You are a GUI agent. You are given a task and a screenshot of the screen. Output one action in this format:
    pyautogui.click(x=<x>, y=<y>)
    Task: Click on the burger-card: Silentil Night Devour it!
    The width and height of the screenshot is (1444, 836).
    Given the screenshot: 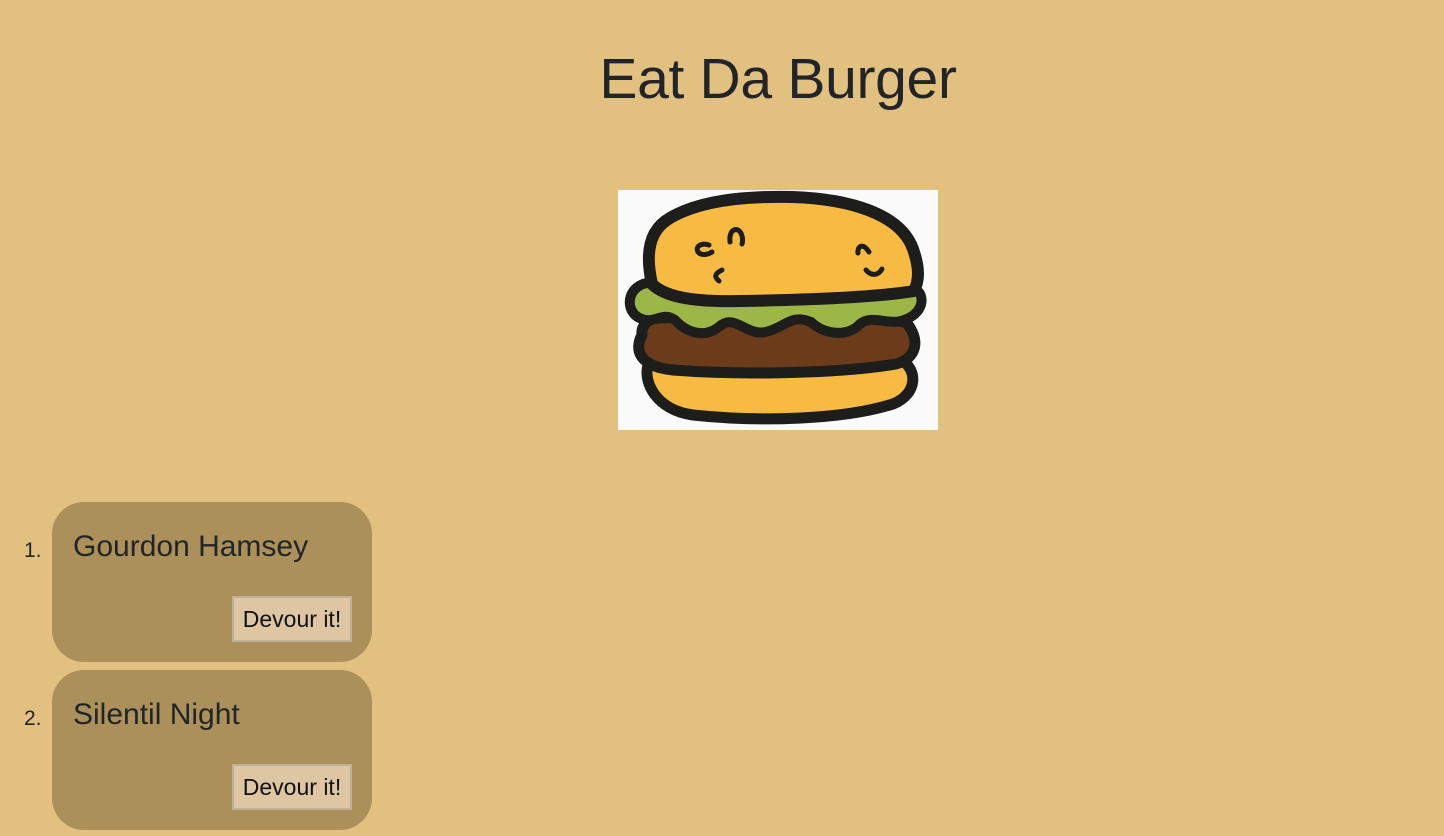 What is the action you would take?
    pyautogui.click(x=212, y=750)
    